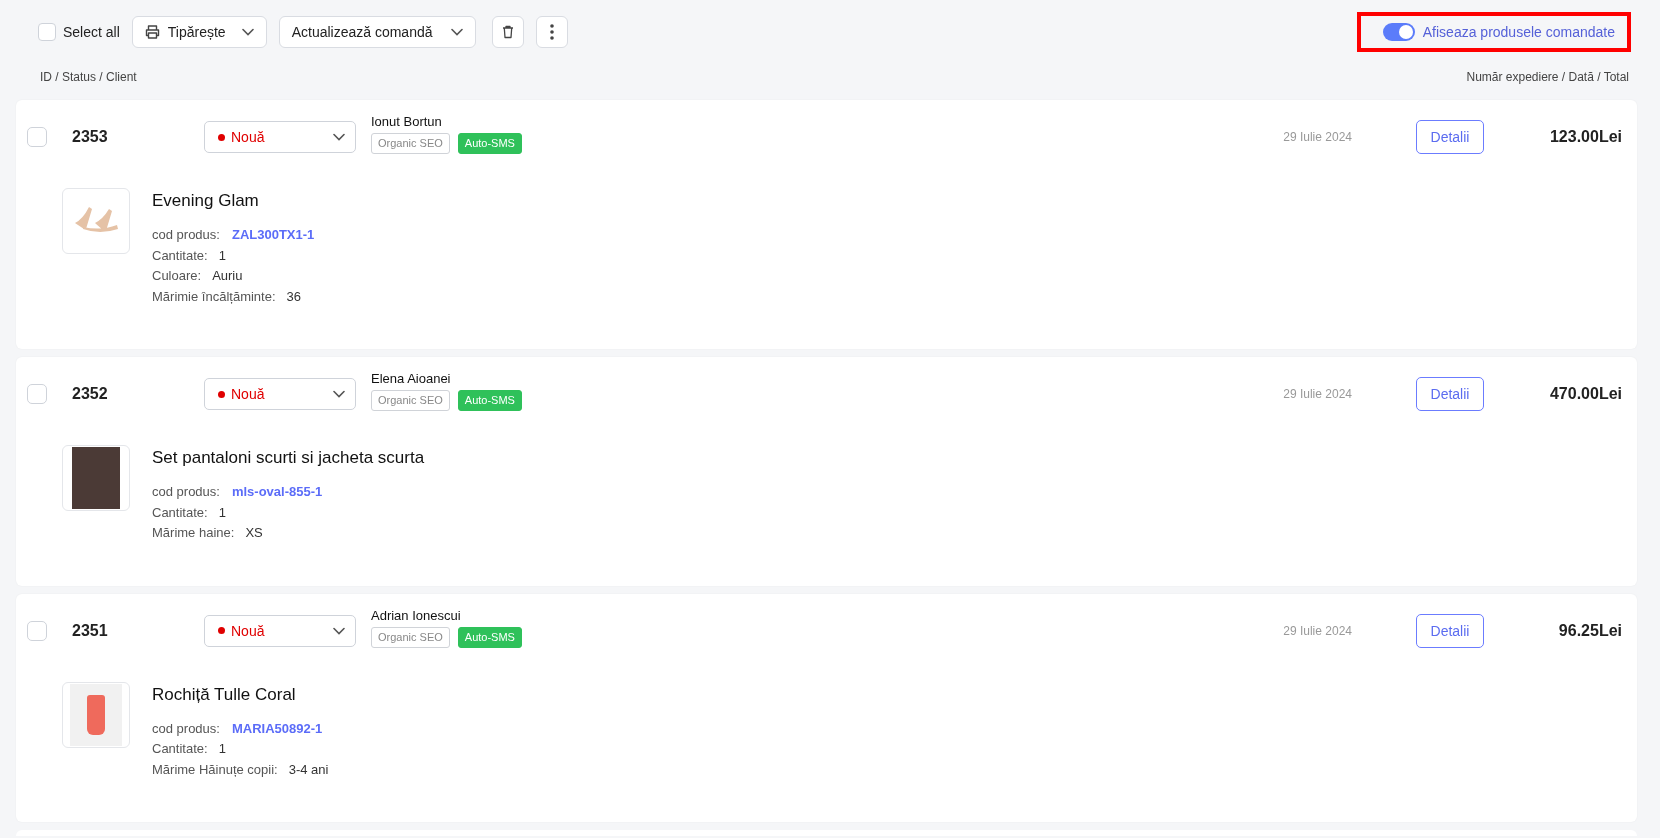 The height and width of the screenshot is (838, 1660). Describe the element at coordinates (293, 296) in the screenshot. I see `attribute-value: 36` at that location.